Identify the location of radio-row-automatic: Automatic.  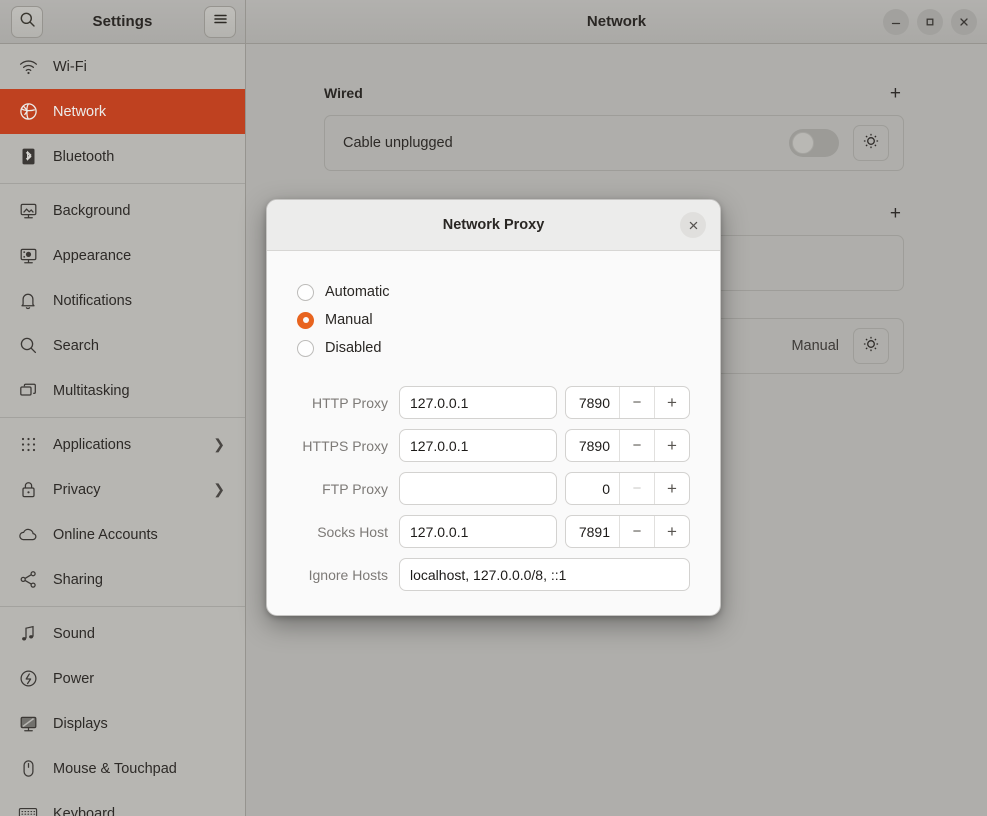
(493, 292).